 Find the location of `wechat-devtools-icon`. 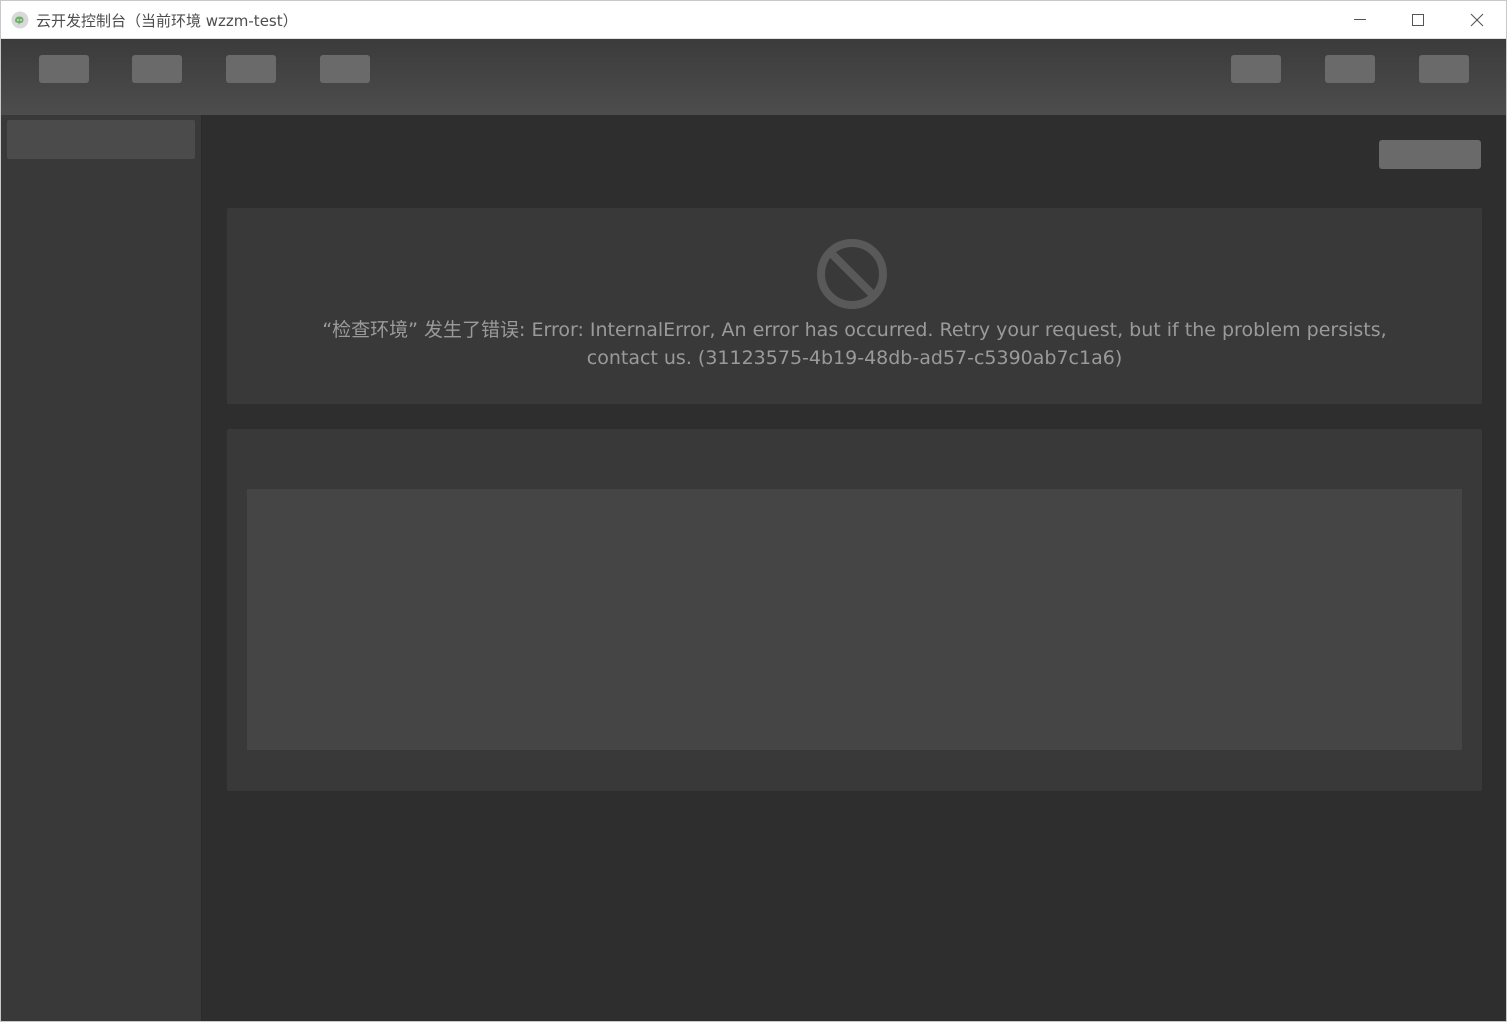

wechat-devtools-icon is located at coordinates (20, 20).